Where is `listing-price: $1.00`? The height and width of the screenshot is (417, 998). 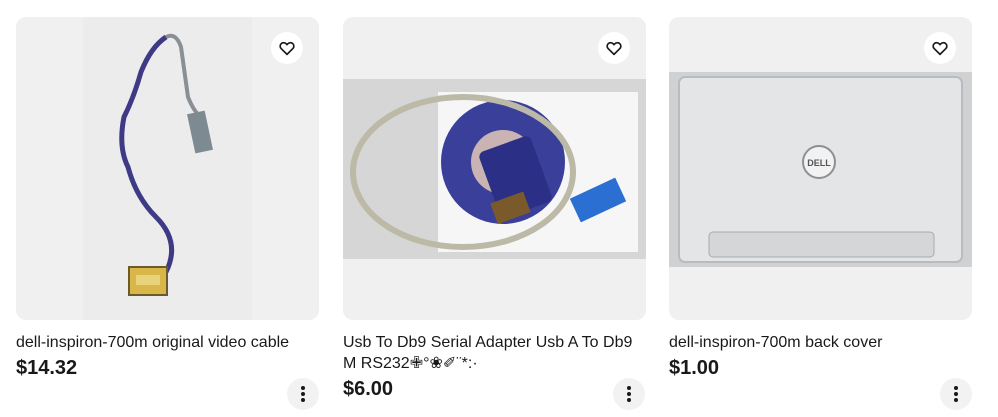
listing-price: $1.00 is located at coordinates (694, 368).